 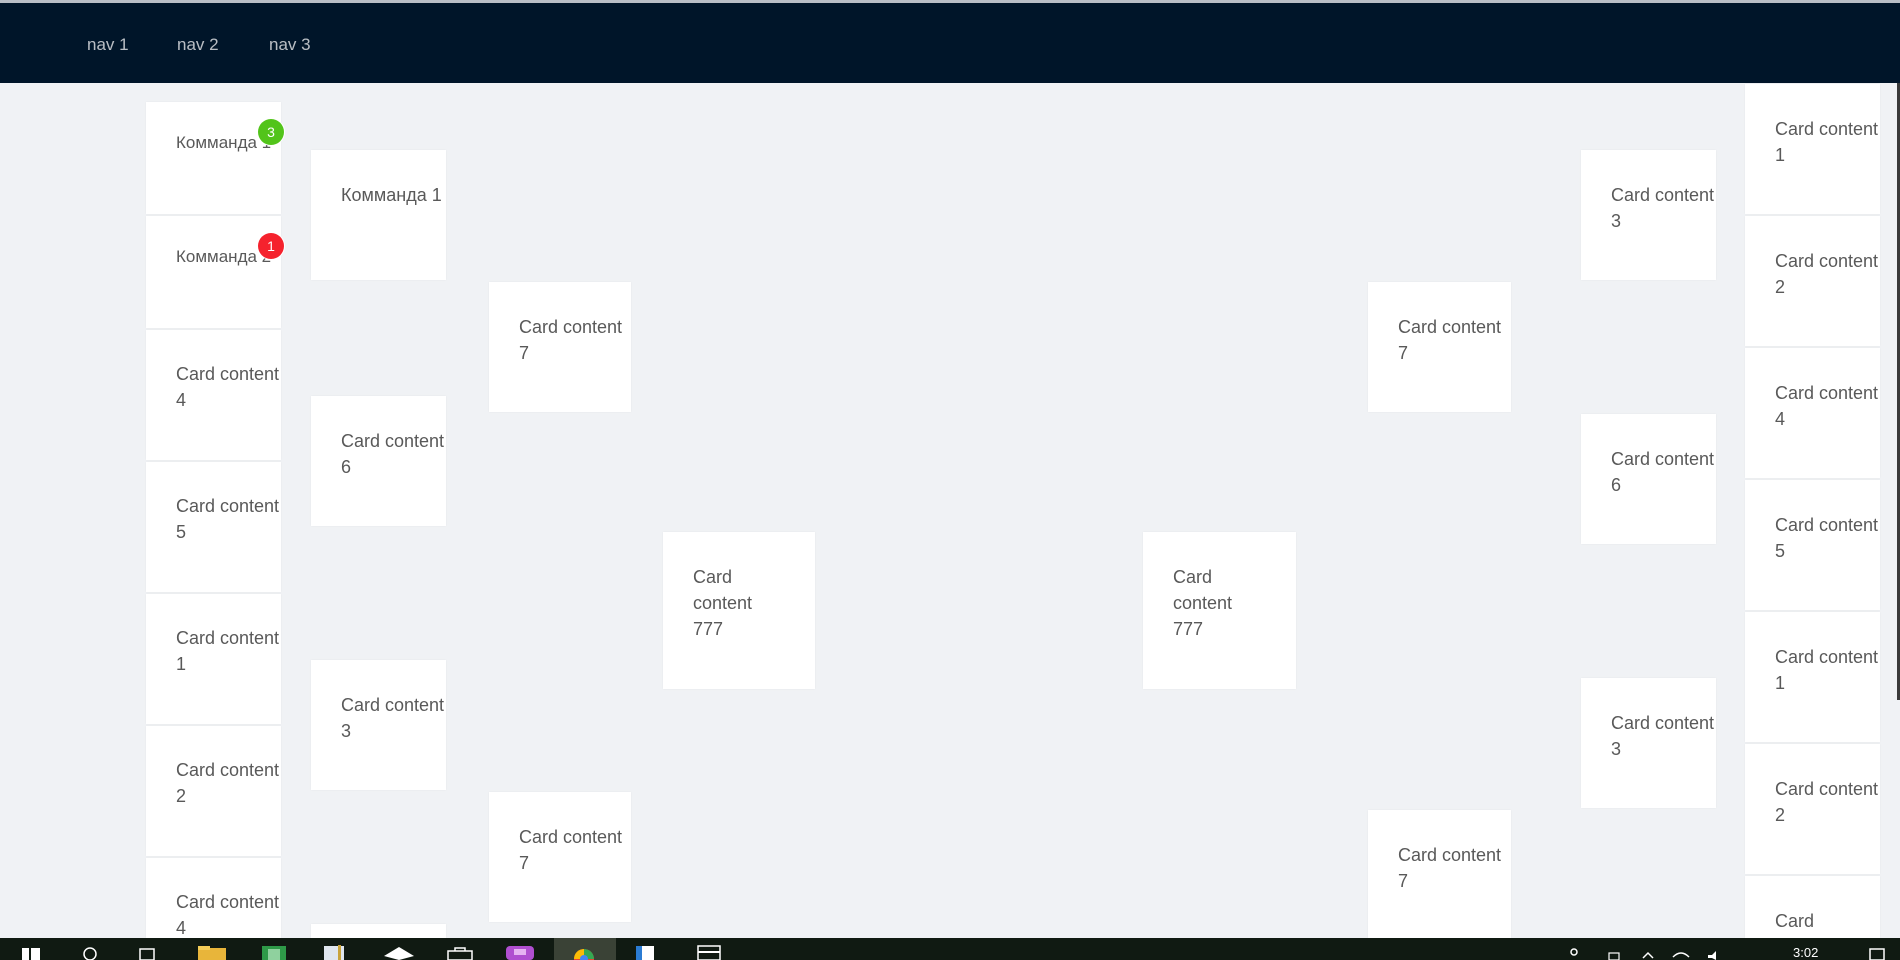 What do you see at coordinates (1648, 952) in the screenshot?
I see `chevron-up-icon` at bounding box center [1648, 952].